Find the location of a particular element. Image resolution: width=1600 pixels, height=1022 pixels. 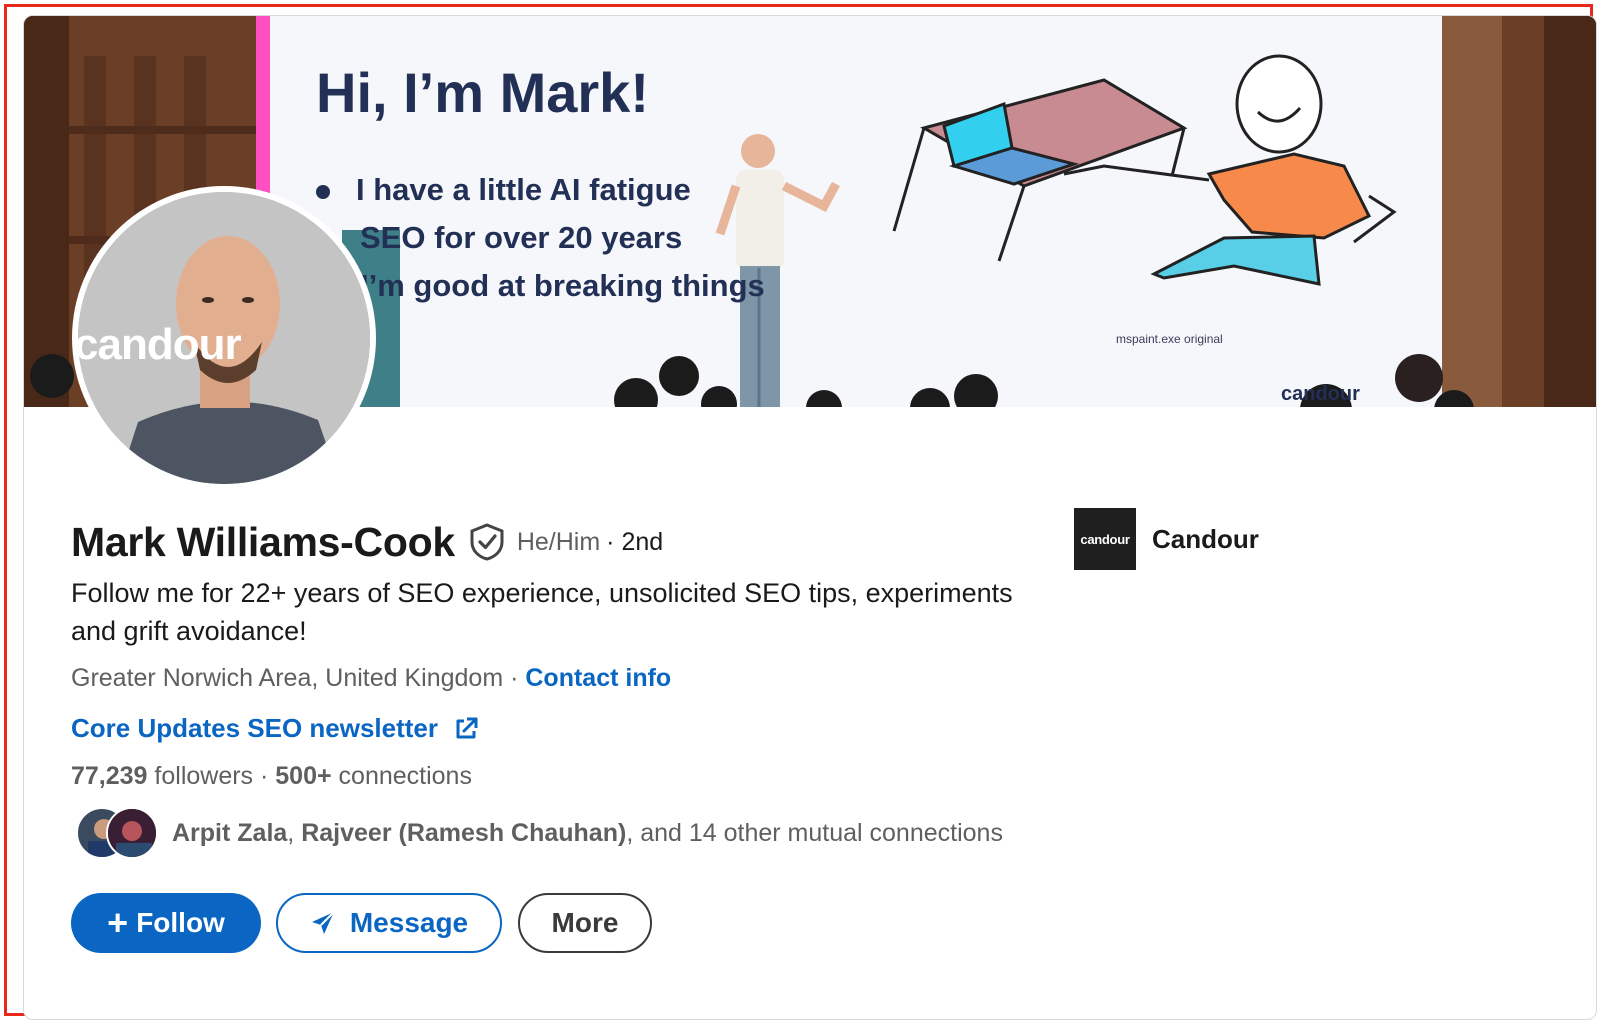

slide-bullet: I’m good at breaking things is located at coordinates (562, 286).